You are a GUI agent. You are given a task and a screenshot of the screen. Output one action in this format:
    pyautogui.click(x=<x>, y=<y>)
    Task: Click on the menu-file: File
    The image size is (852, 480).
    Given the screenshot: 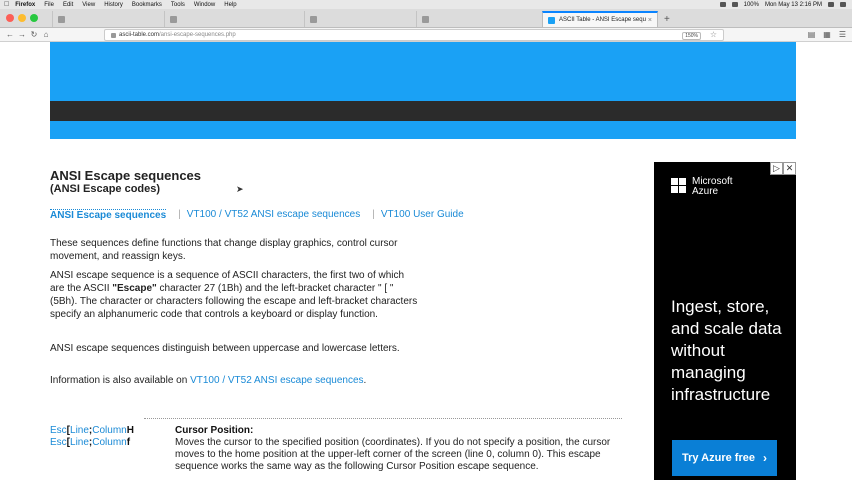 What is the action you would take?
    pyautogui.click(x=49, y=5)
    